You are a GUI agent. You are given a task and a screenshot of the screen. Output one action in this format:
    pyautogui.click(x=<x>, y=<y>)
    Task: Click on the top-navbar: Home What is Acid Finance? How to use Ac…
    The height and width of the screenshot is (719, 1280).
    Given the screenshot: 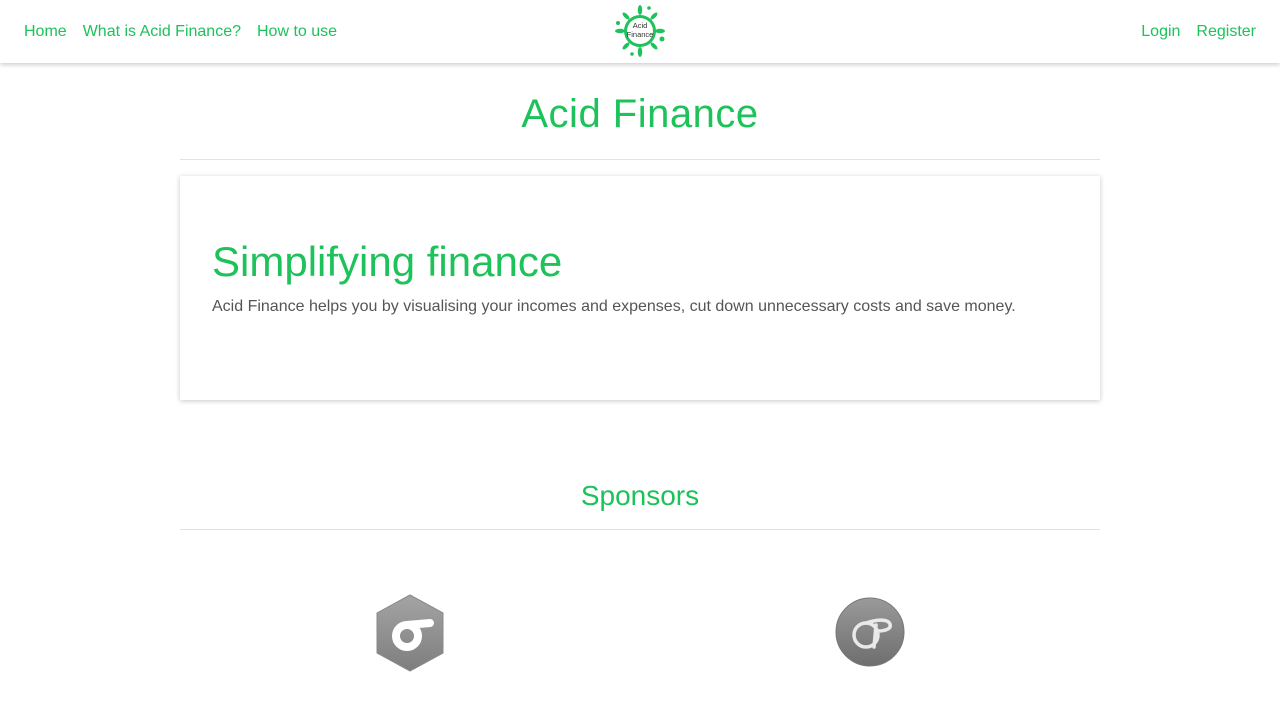 What is the action you would take?
    pyautogui.click(x=640, y=31)
    